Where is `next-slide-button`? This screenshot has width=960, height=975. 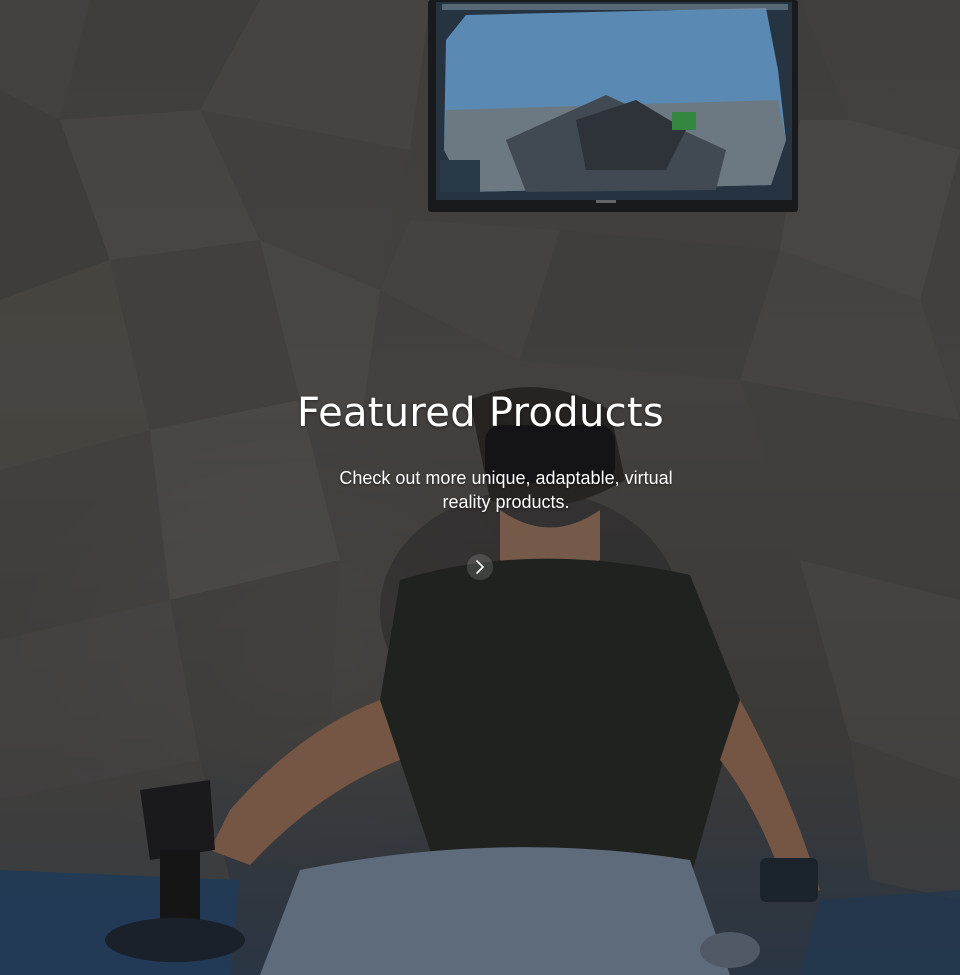 next-slide-button is located at coordinates (480, 567).